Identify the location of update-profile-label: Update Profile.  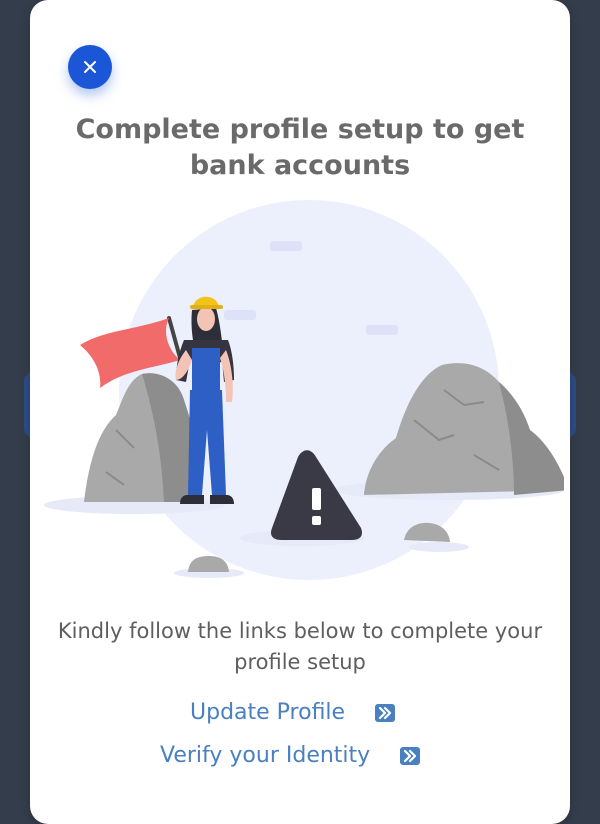
(268, 712).